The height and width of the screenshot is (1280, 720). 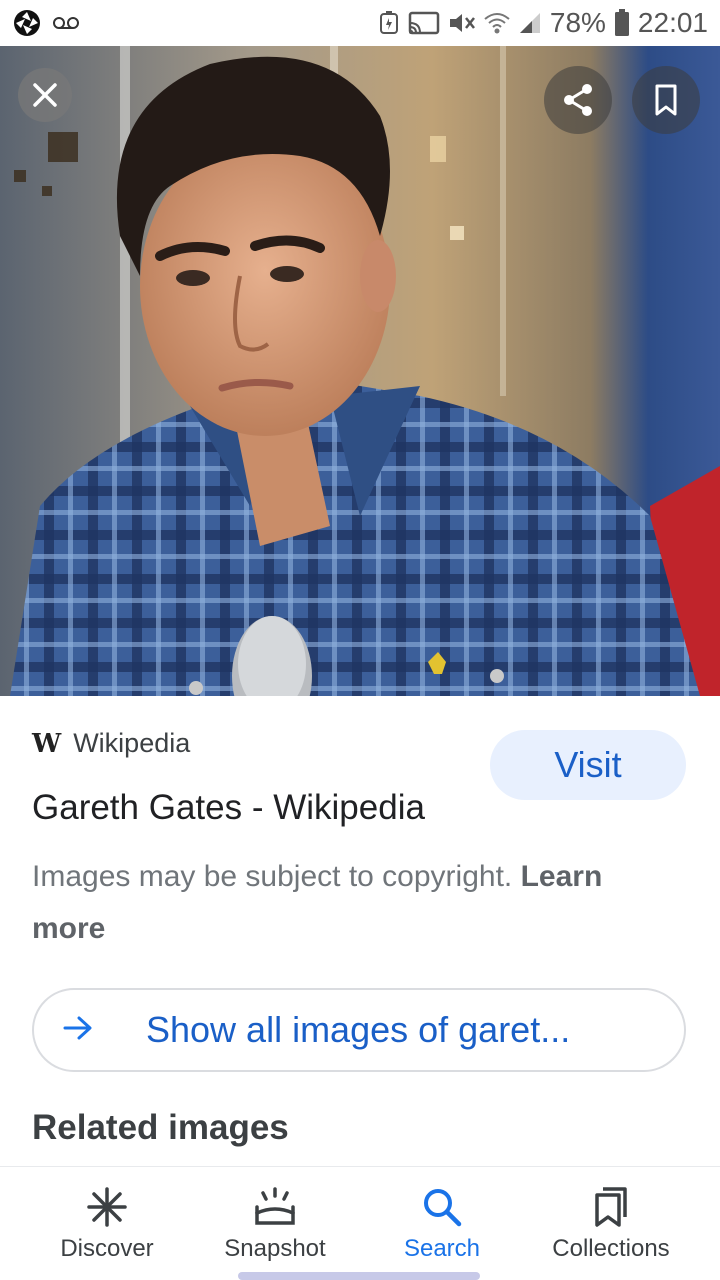 I want to click on battery-percent: 78%, so click(x=577, y=22).